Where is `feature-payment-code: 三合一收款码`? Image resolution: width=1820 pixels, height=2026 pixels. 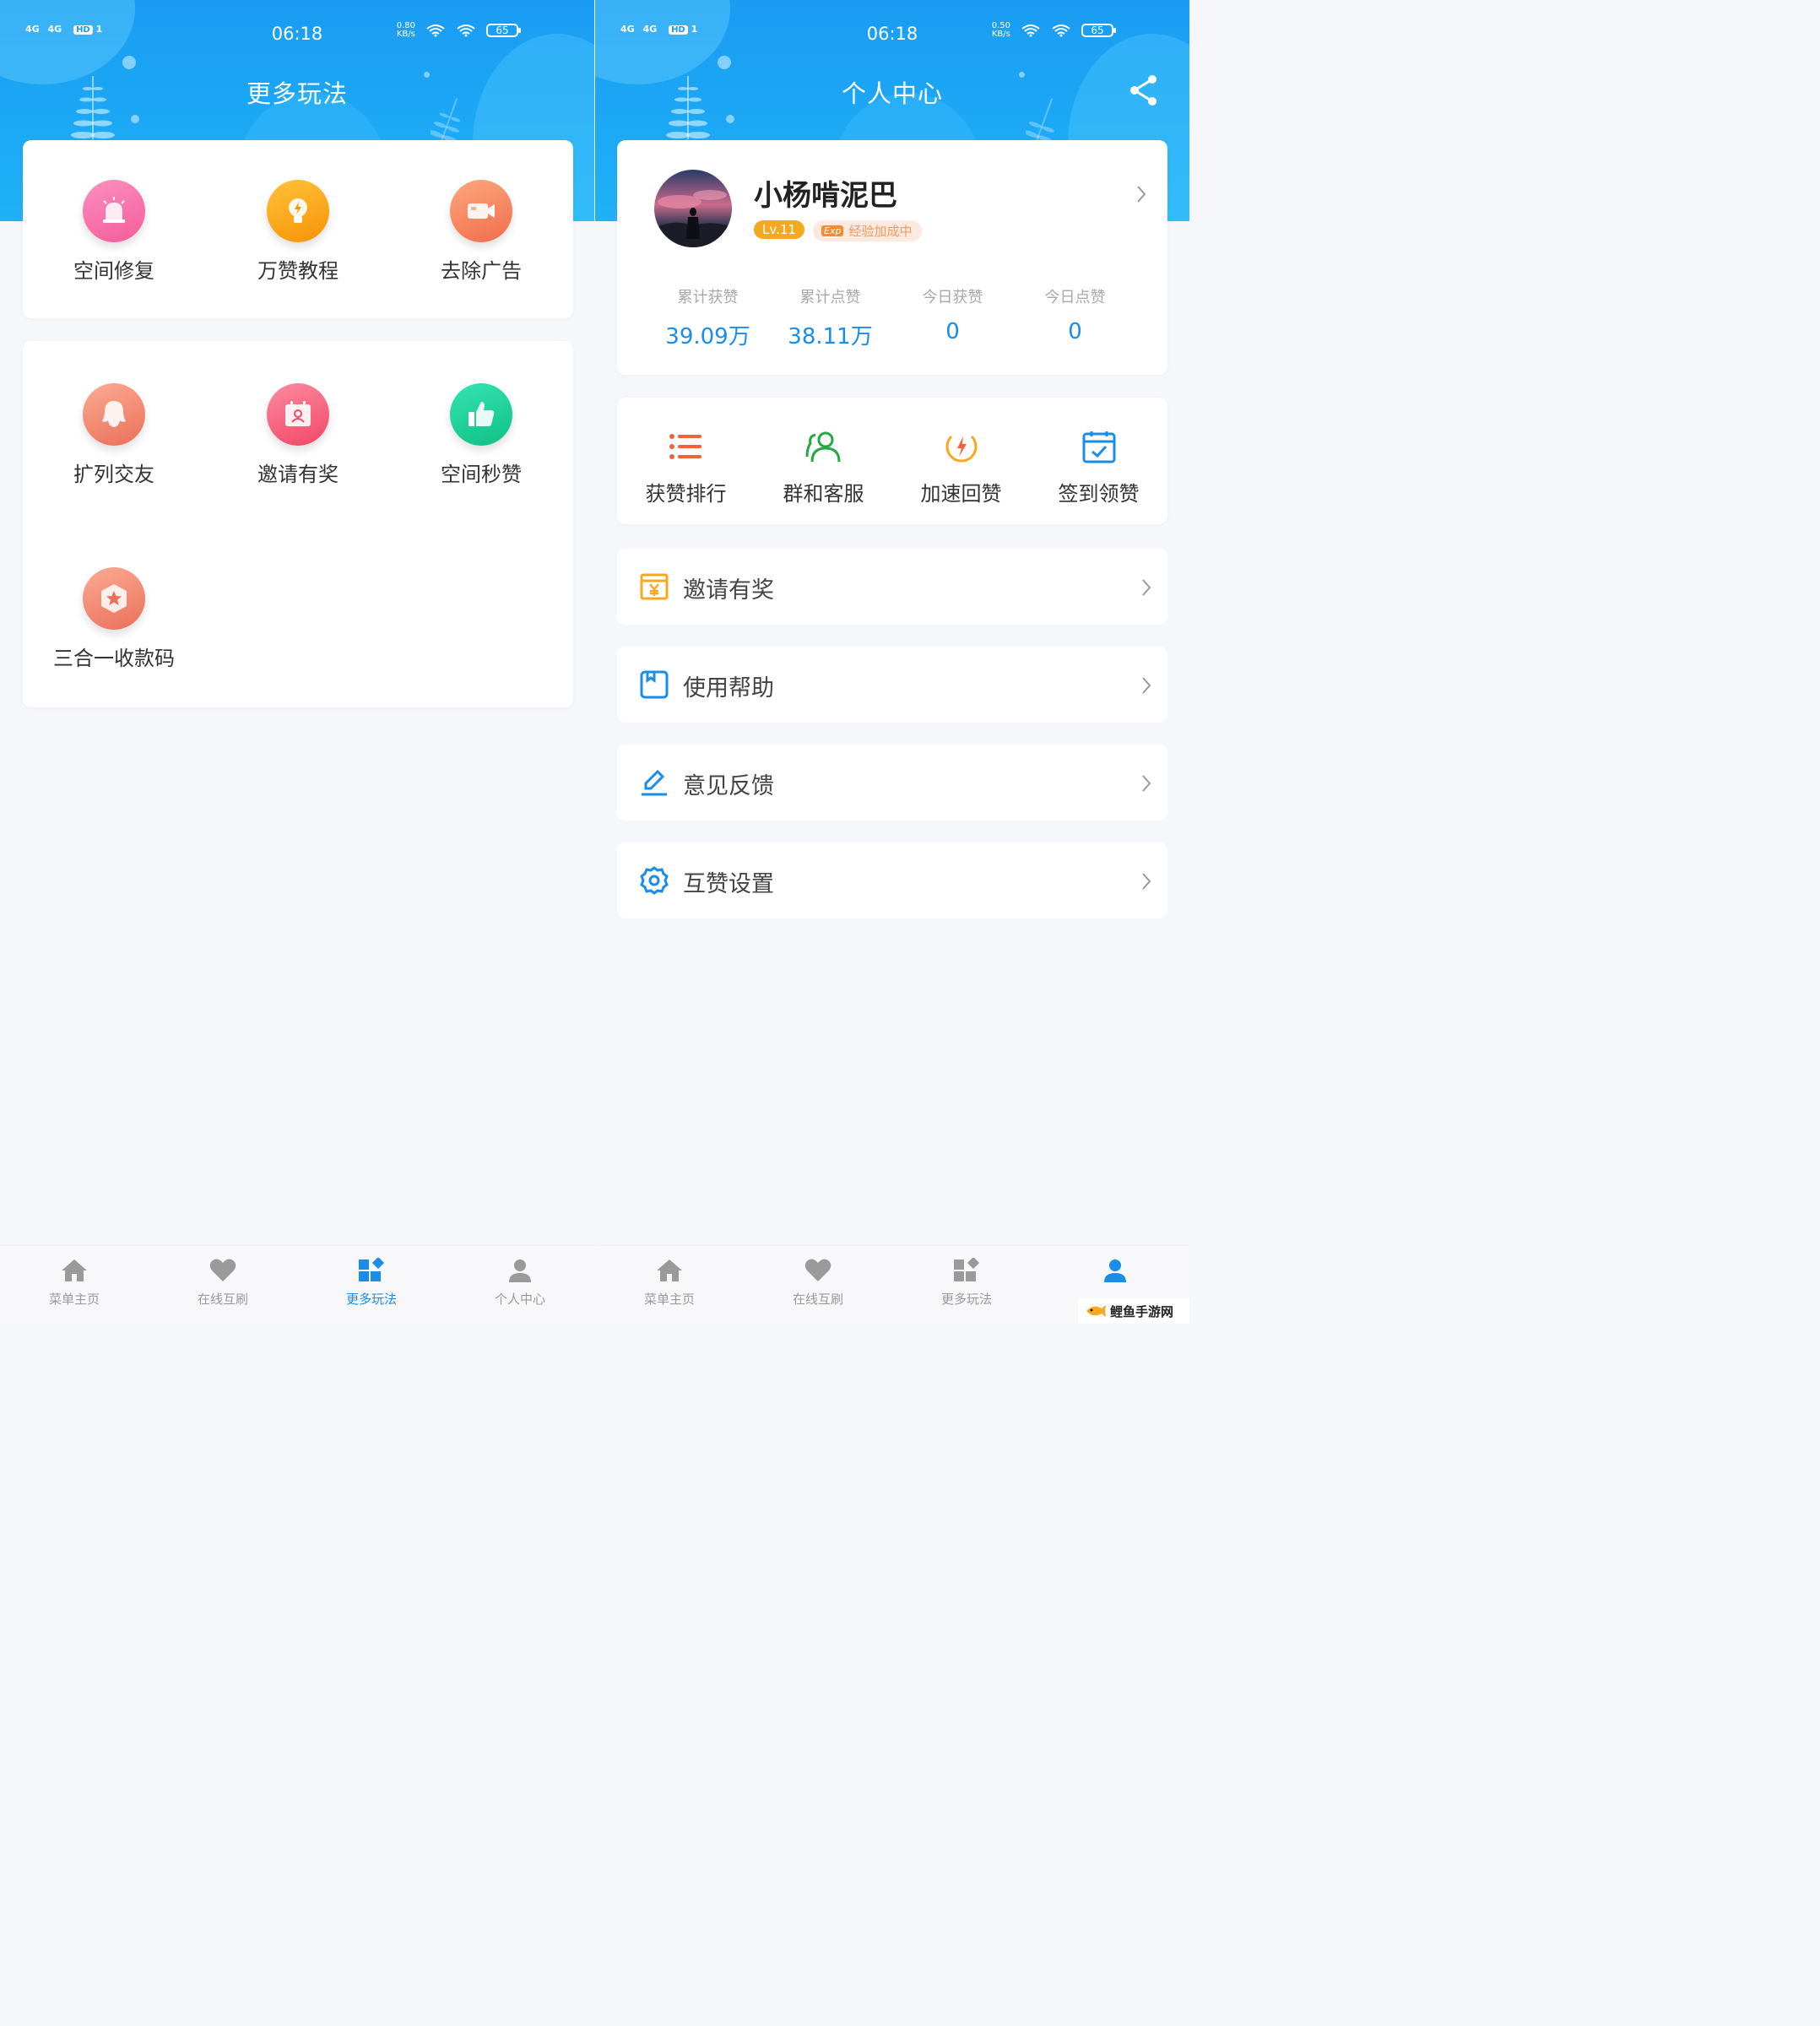
feature-payment-code: 三合一收款码 is located at coordinates (113, 619).